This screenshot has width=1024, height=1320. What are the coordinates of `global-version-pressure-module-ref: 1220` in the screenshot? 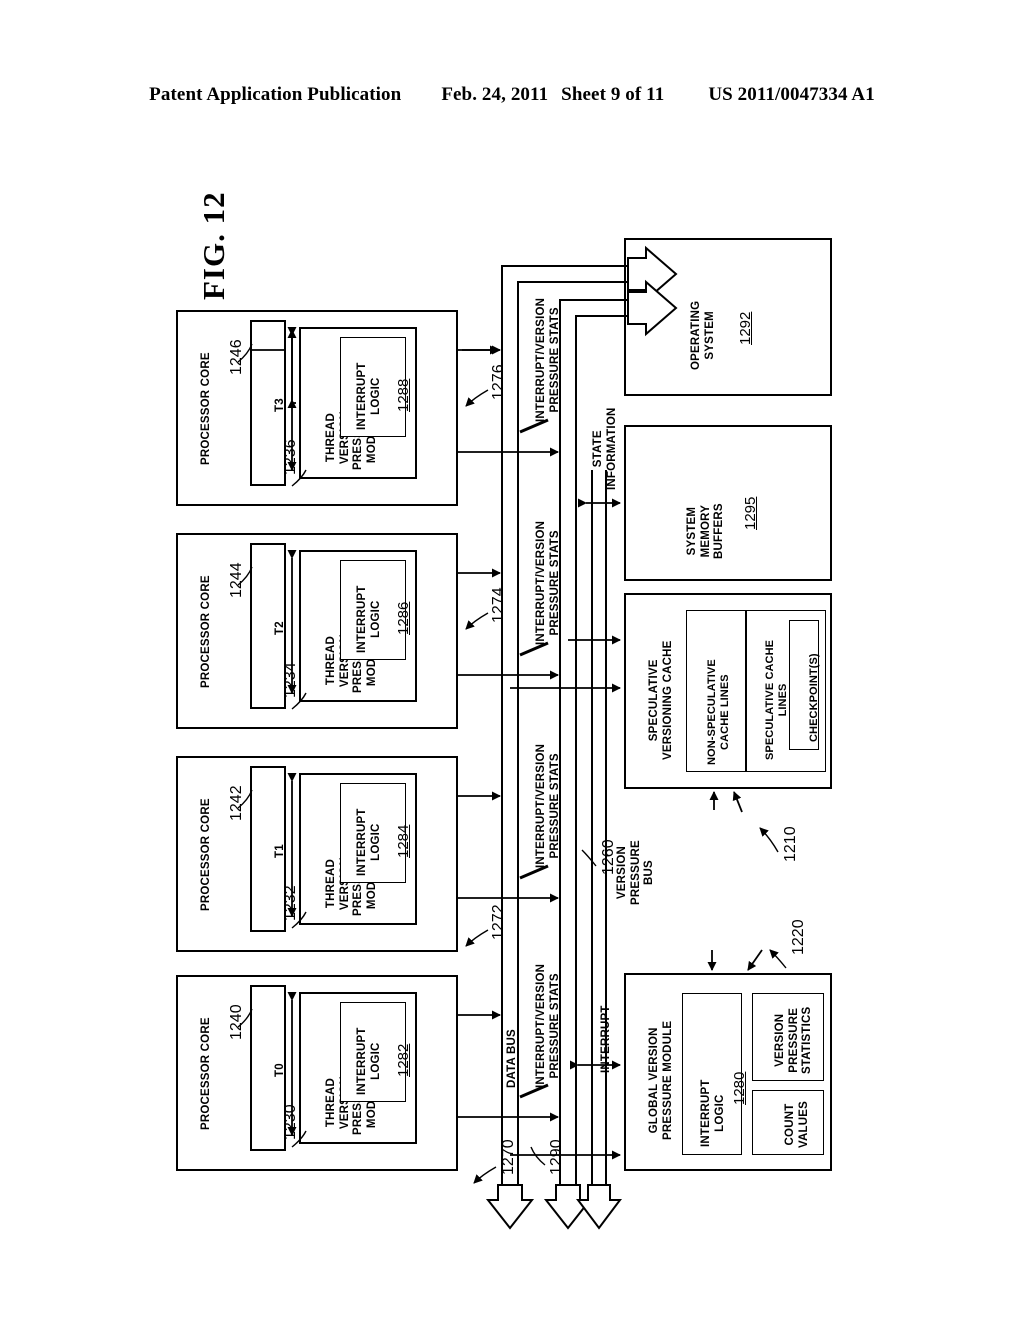 It's located at (798, 937).